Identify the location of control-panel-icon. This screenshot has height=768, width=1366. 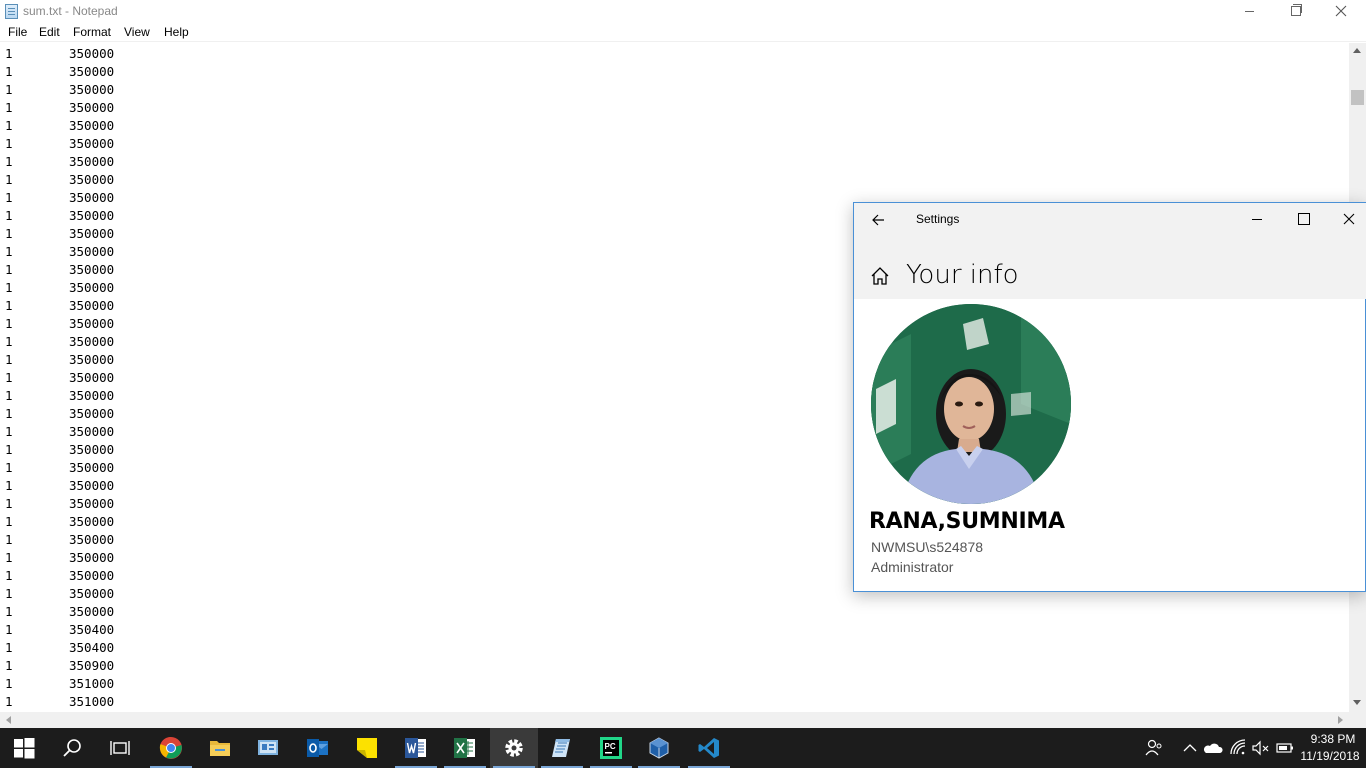
(268, 747).